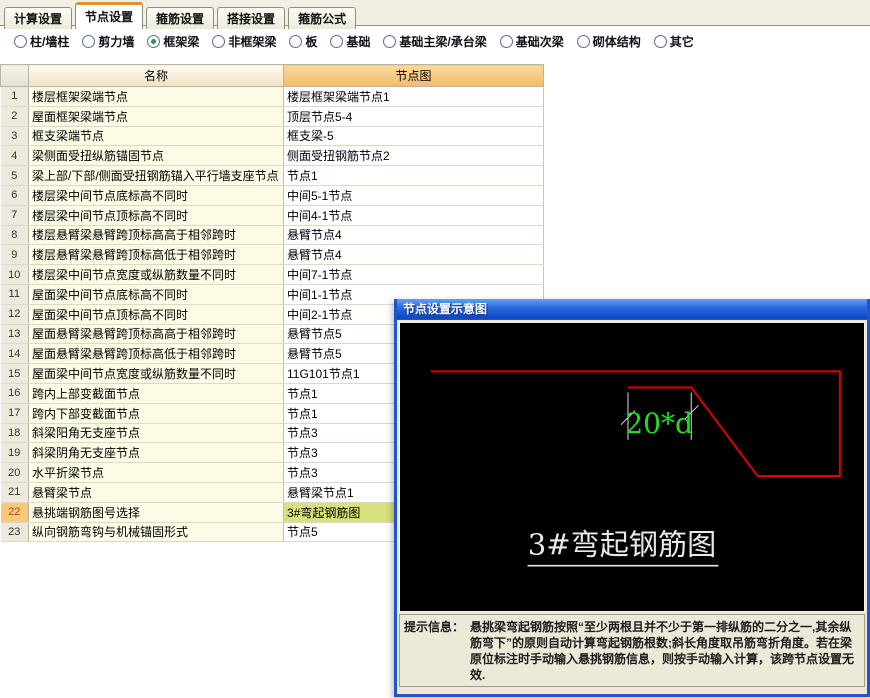  I want to click on tab-1: 计算设置, so click(38, 18).